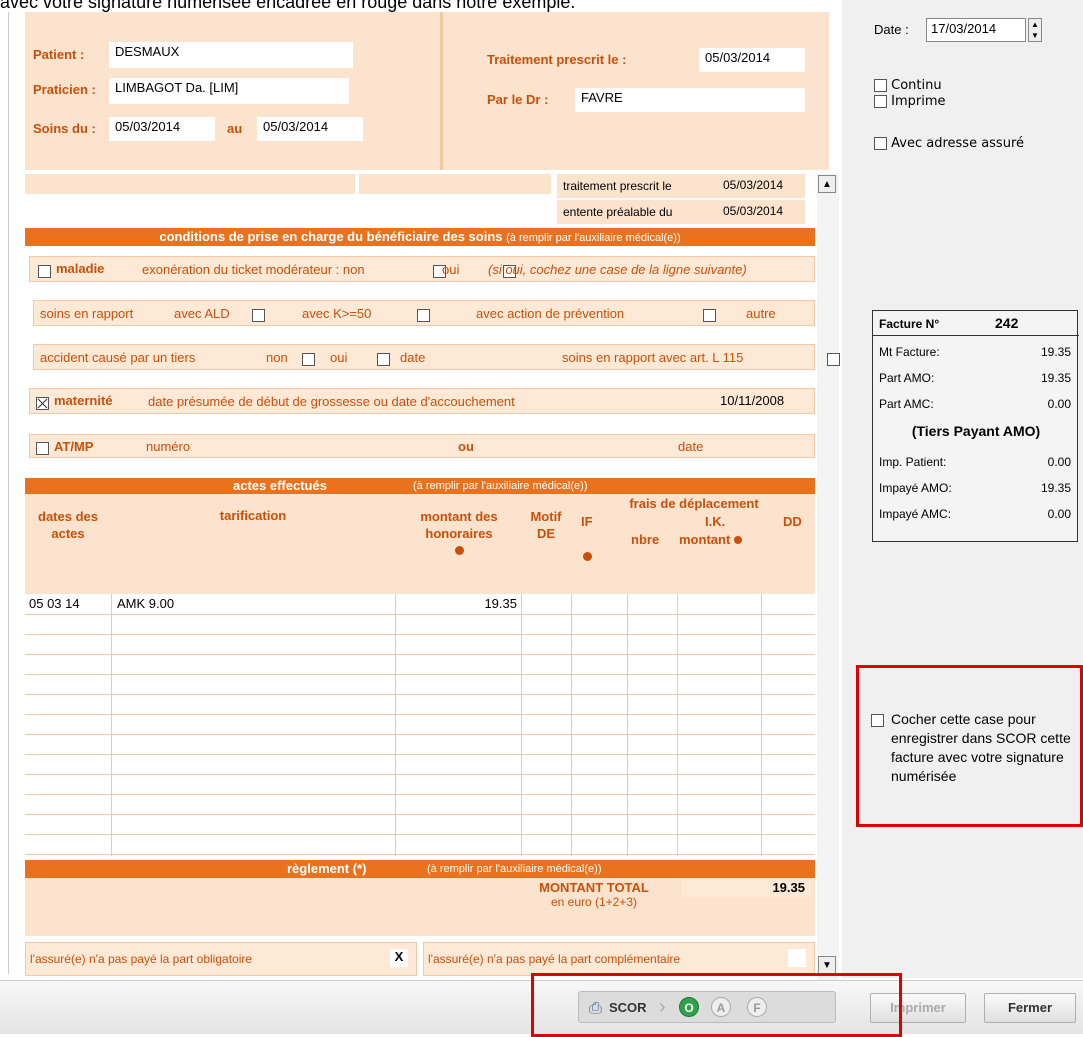  What do you see at coordinates (975, 352) in the screenshot?
I see `mt-facture-row: Mt Facture: 19.35` at bounding box center [975, 352].